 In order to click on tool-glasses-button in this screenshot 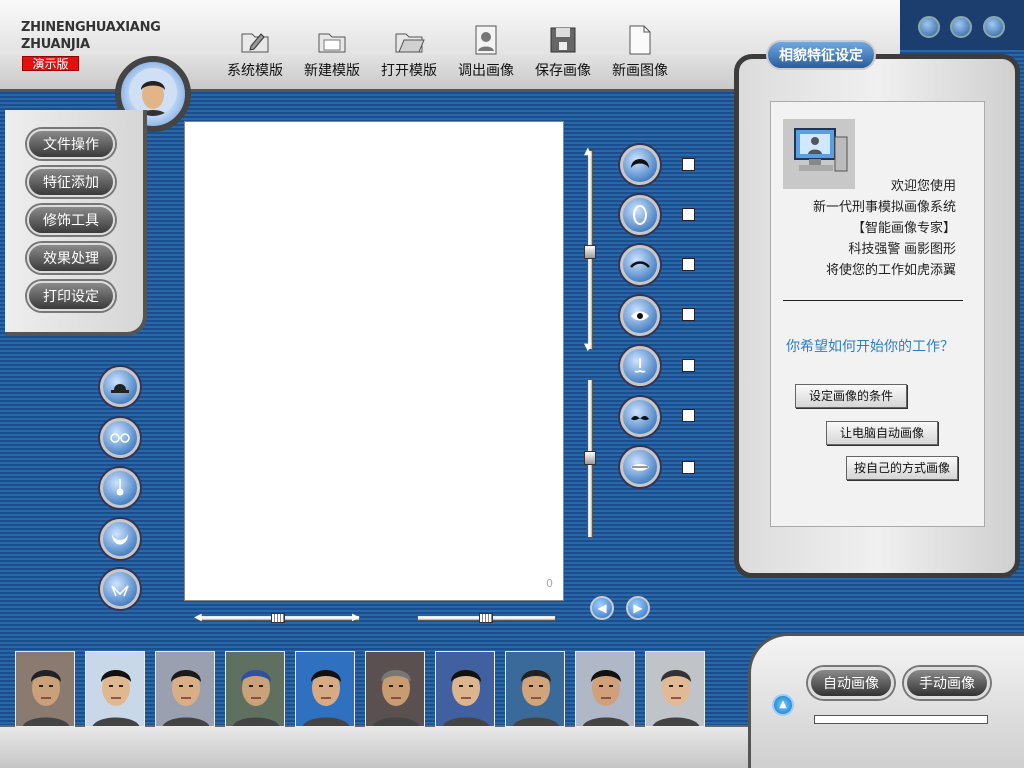, I will do `click(120, 438)`.